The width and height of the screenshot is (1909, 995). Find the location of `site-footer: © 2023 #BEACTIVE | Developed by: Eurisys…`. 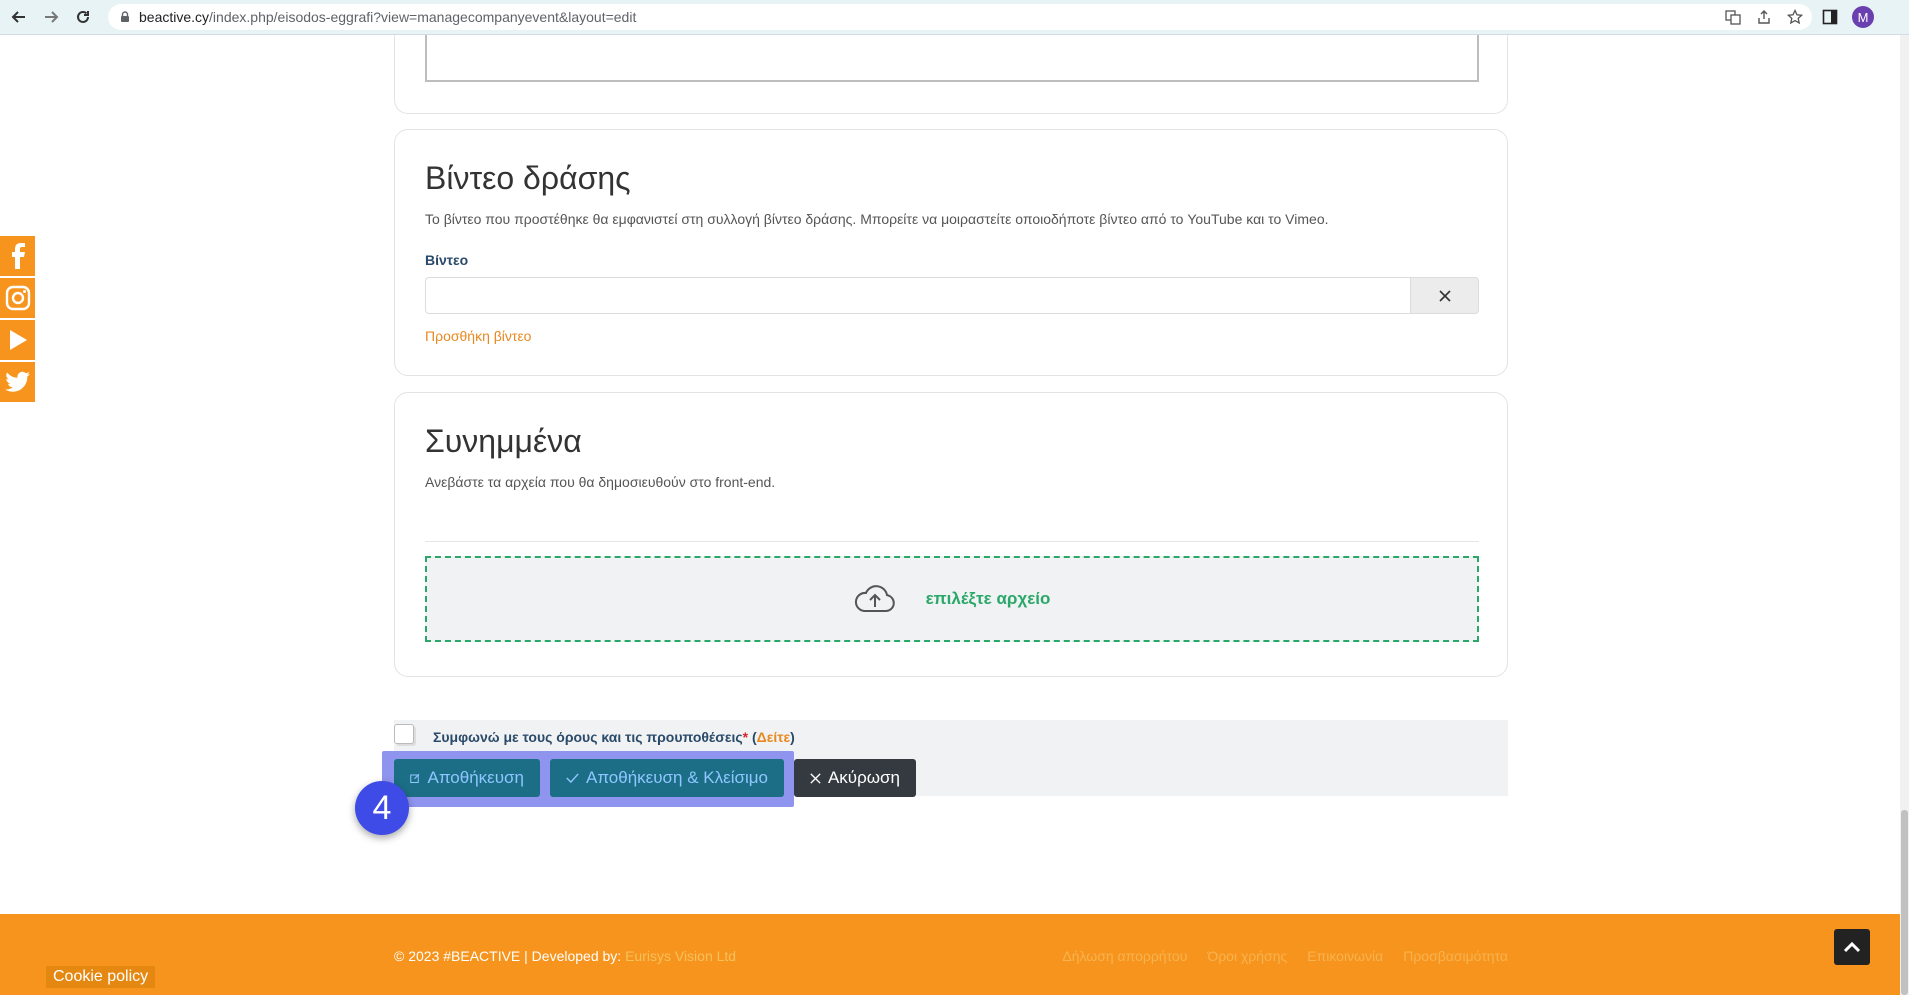

site-footer: © 2023 #BEACTIVE | Developed by: Eurisys… is located at coordinates (950, 954).